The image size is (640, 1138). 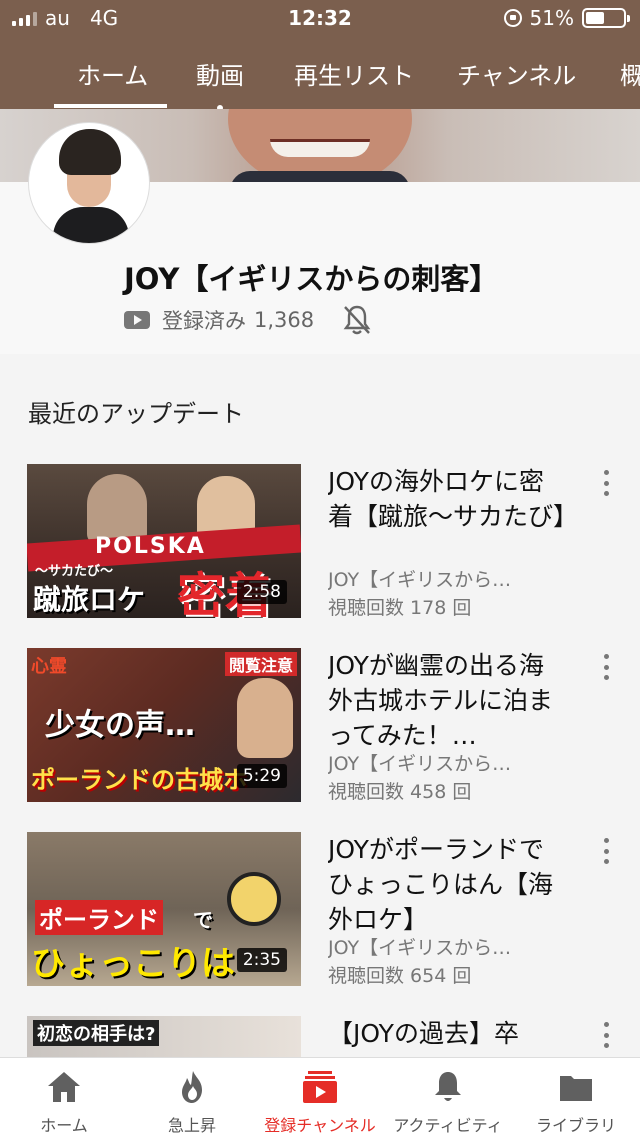 I want to click on bell-icon, so click(x=448, y=1086).